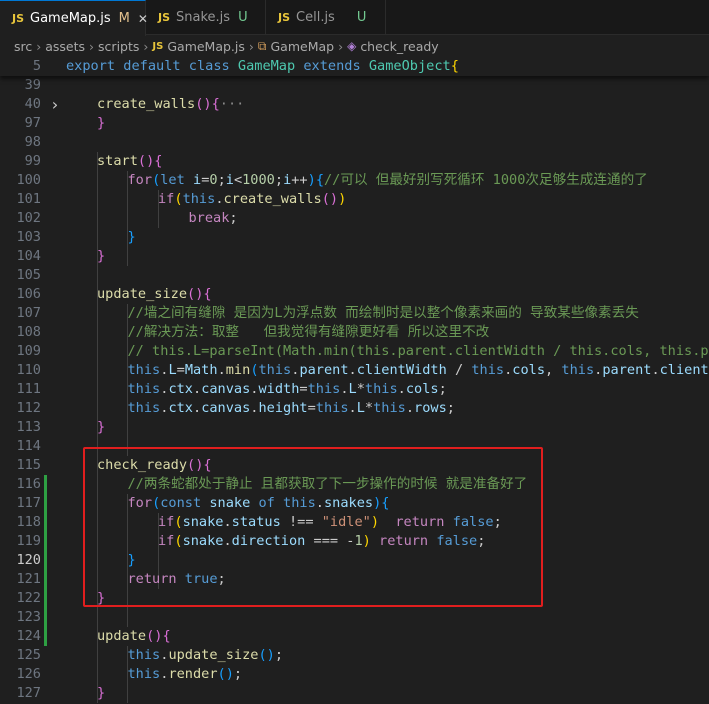  Describe the element at coordinates (32, 85) in the screenshot. I see `line-number: 39` at that location.